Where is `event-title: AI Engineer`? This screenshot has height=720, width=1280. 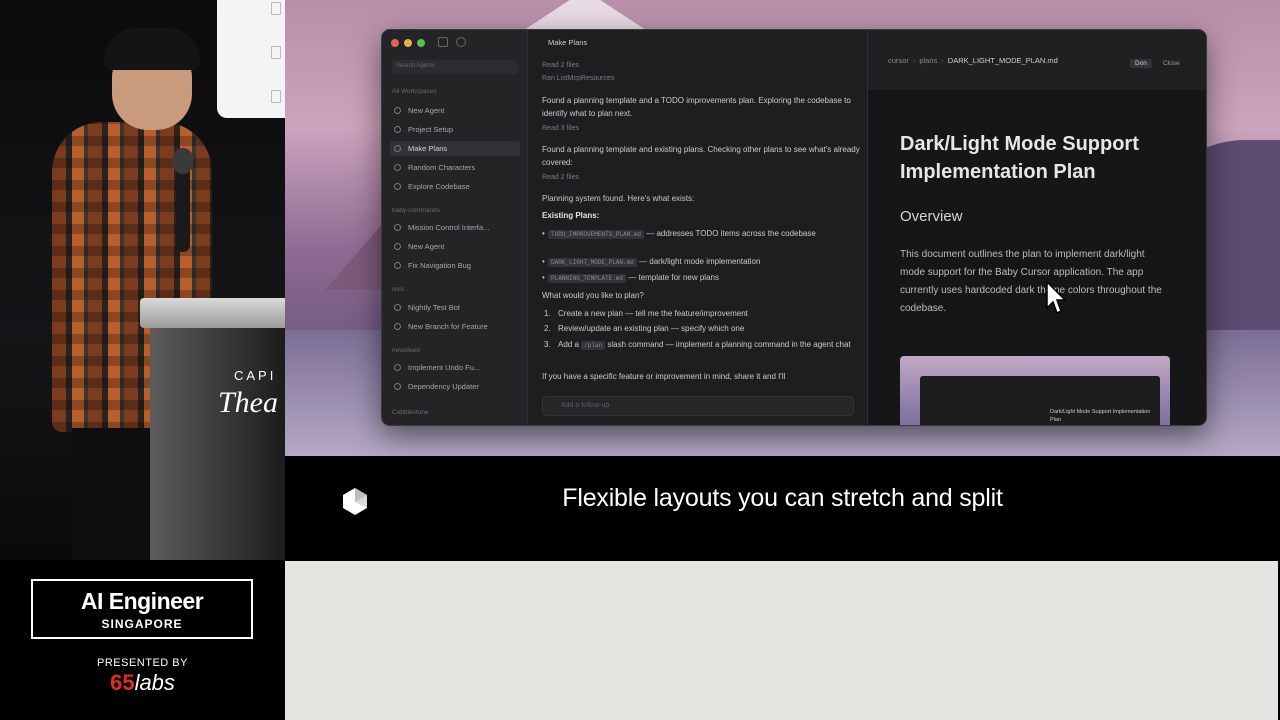
event-title: AI Engineer is located at coordinates (142, 600).